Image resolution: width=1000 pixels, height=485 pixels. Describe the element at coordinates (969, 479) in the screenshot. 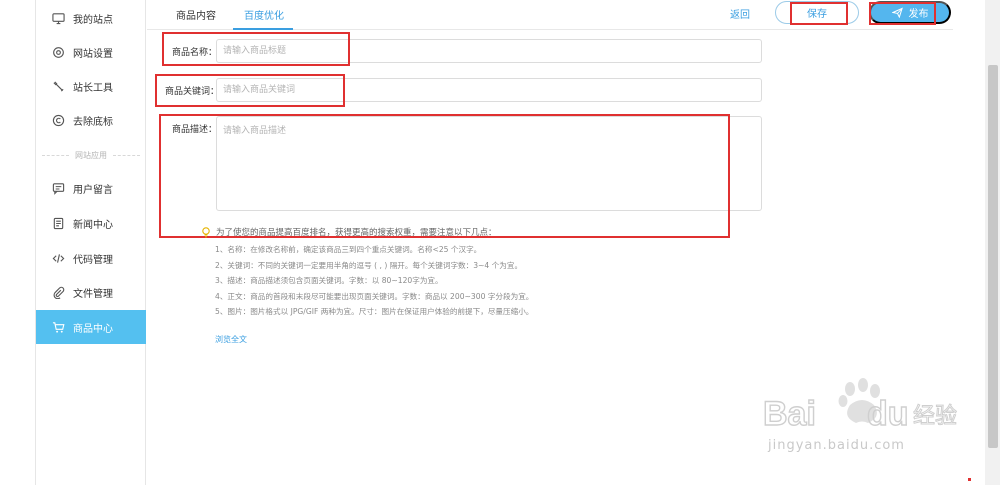

I see `annotation-dot` at that location.